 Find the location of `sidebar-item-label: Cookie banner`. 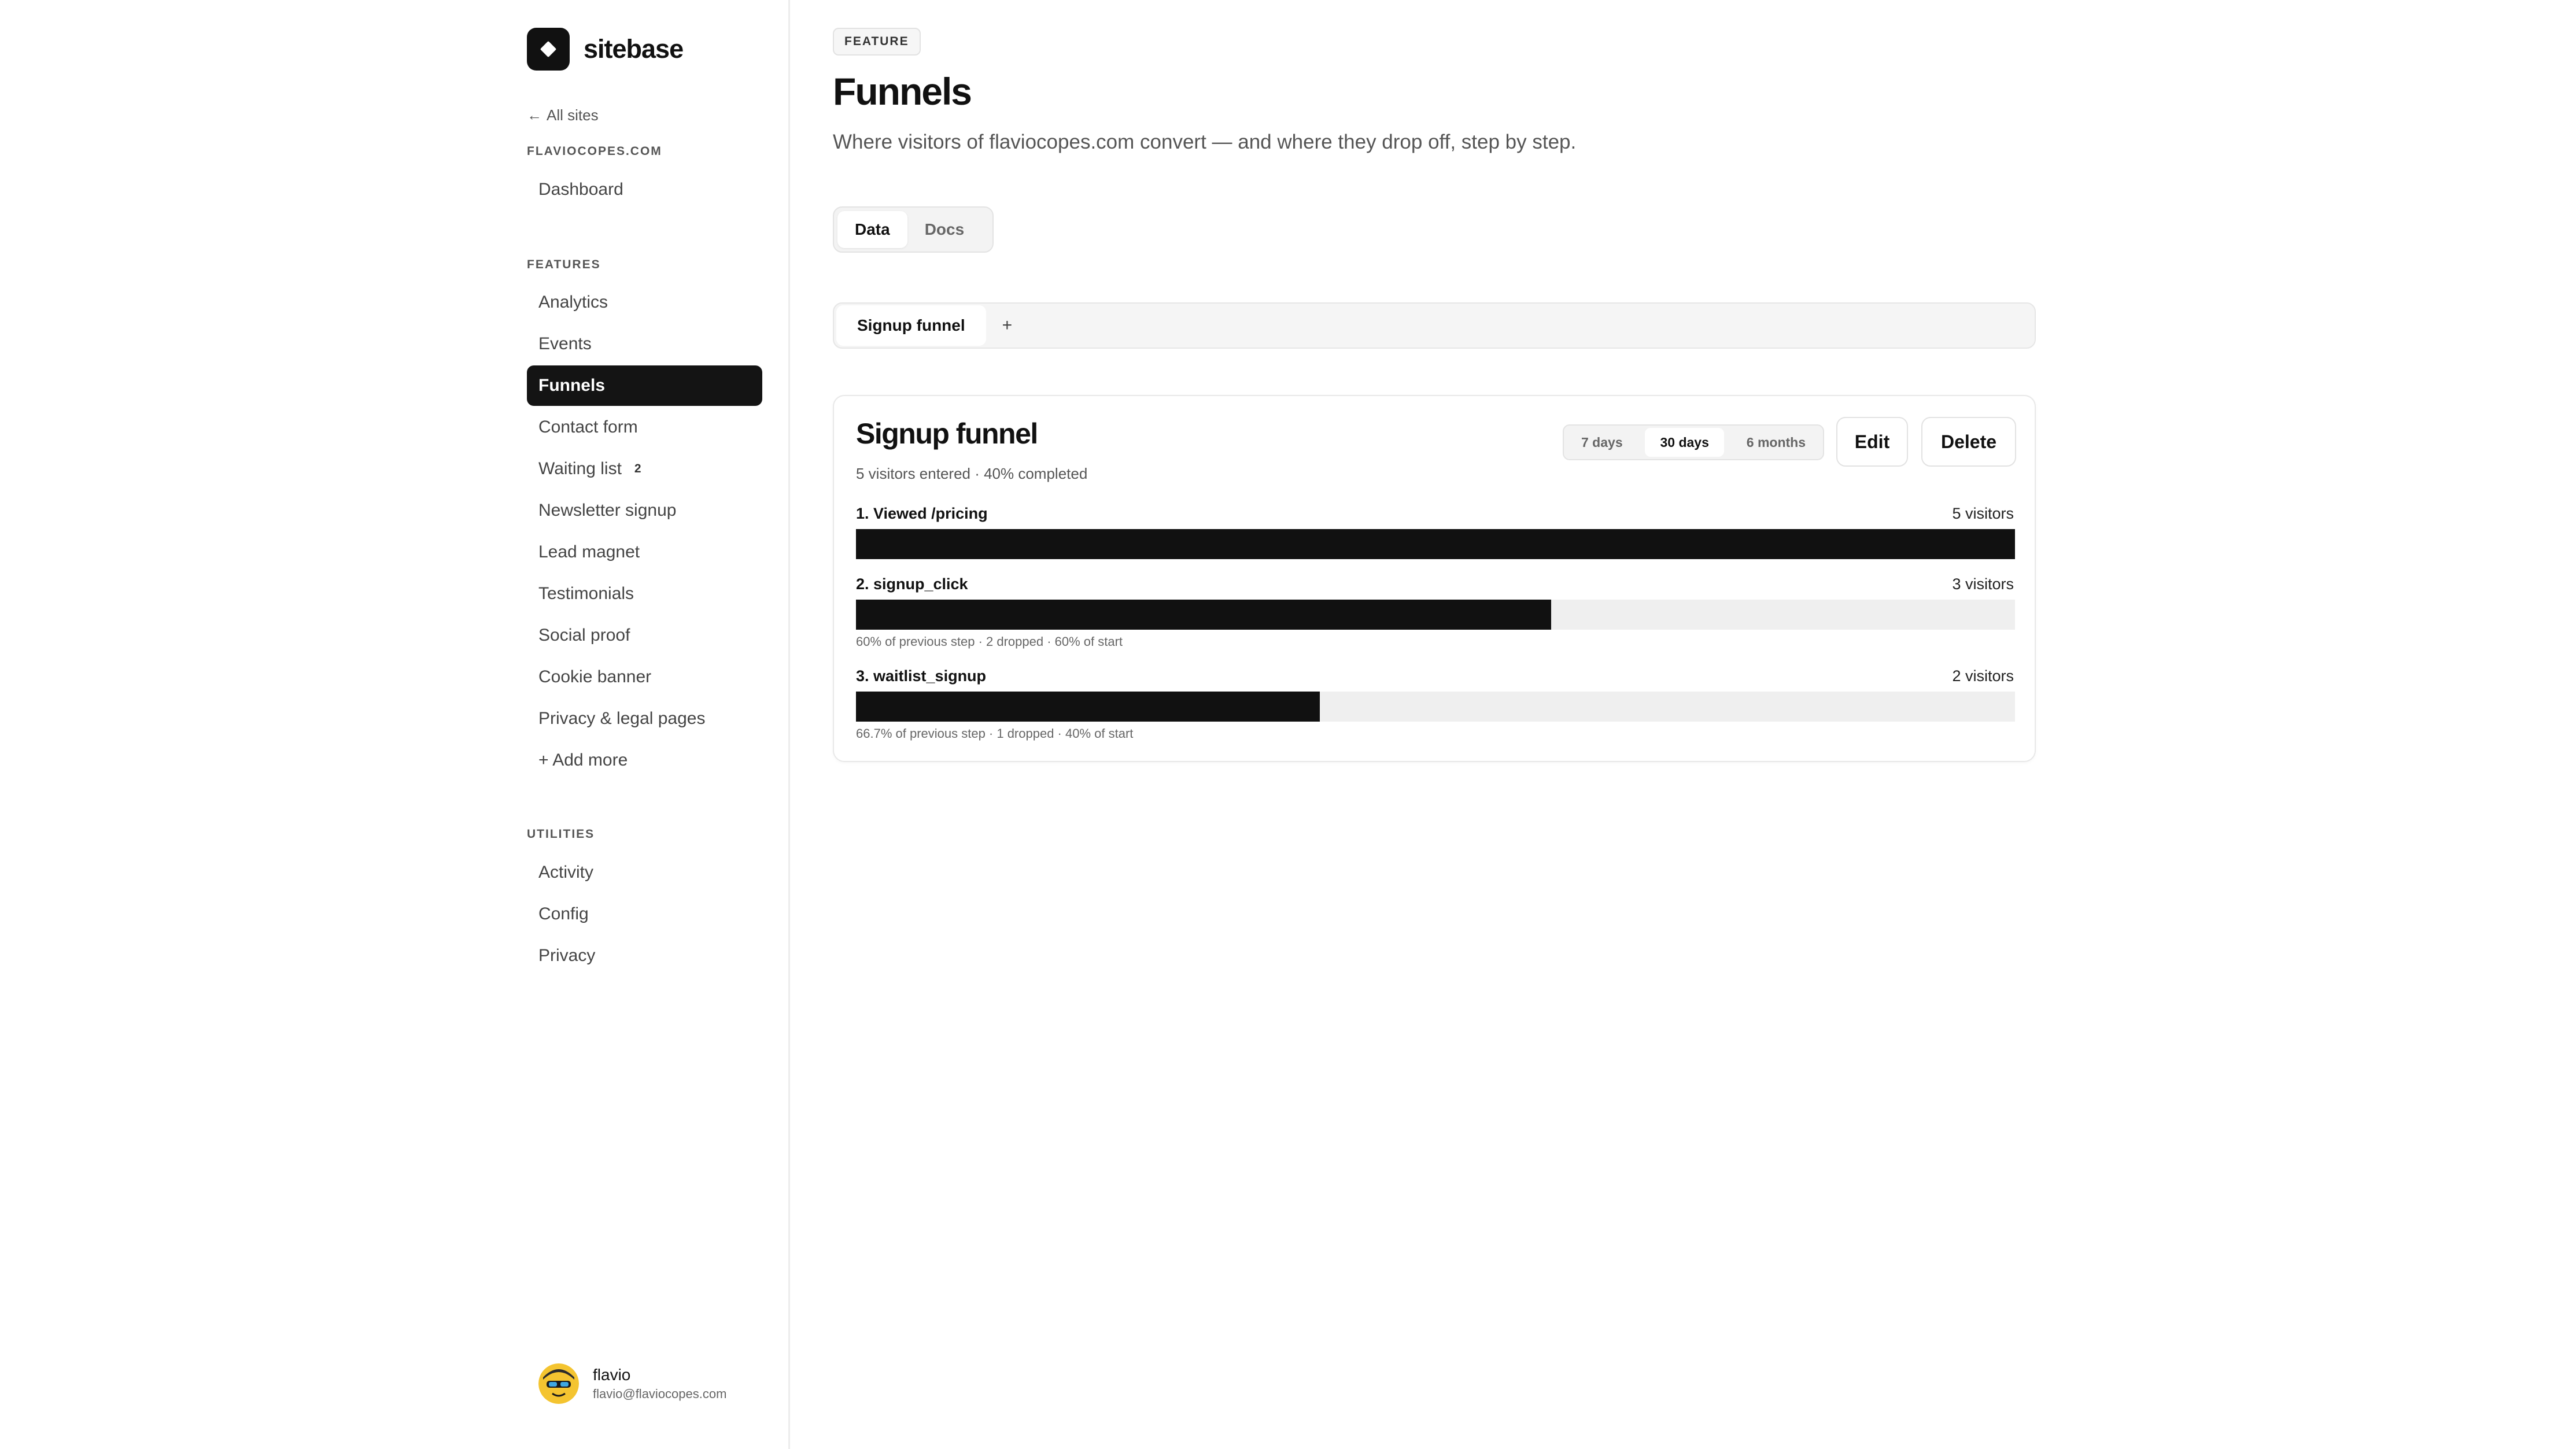

sidebar-item-label: Cookie banner is located at coordinates (595, 676).